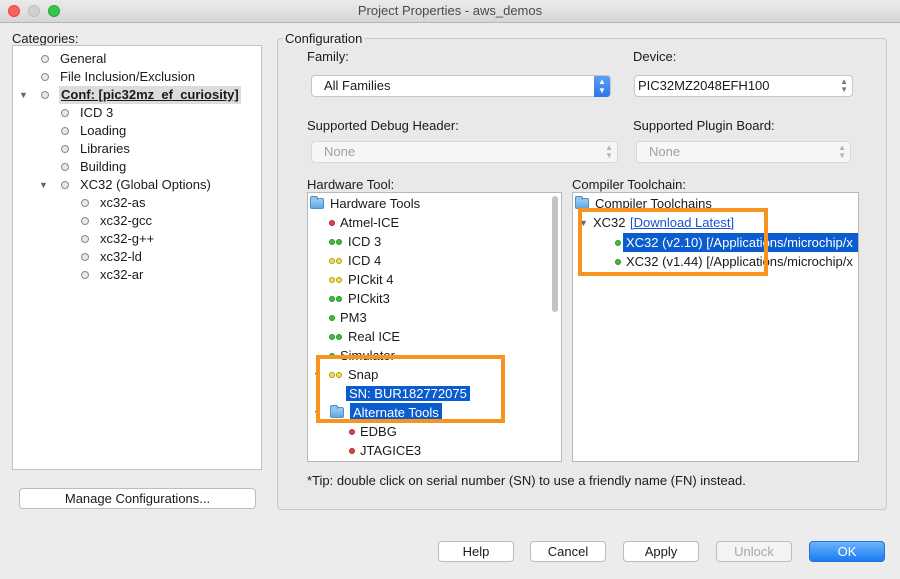 This screenshot has width=900, height=579. I want to click on help-button: Help, so click(476, 551).